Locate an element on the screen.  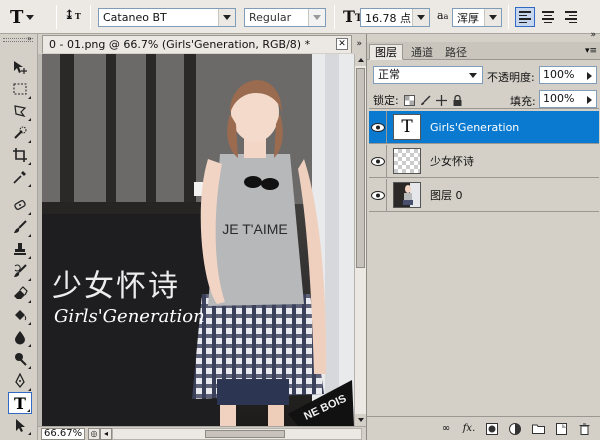
history-brush-tool-icon is located at coordinates (20, 271).